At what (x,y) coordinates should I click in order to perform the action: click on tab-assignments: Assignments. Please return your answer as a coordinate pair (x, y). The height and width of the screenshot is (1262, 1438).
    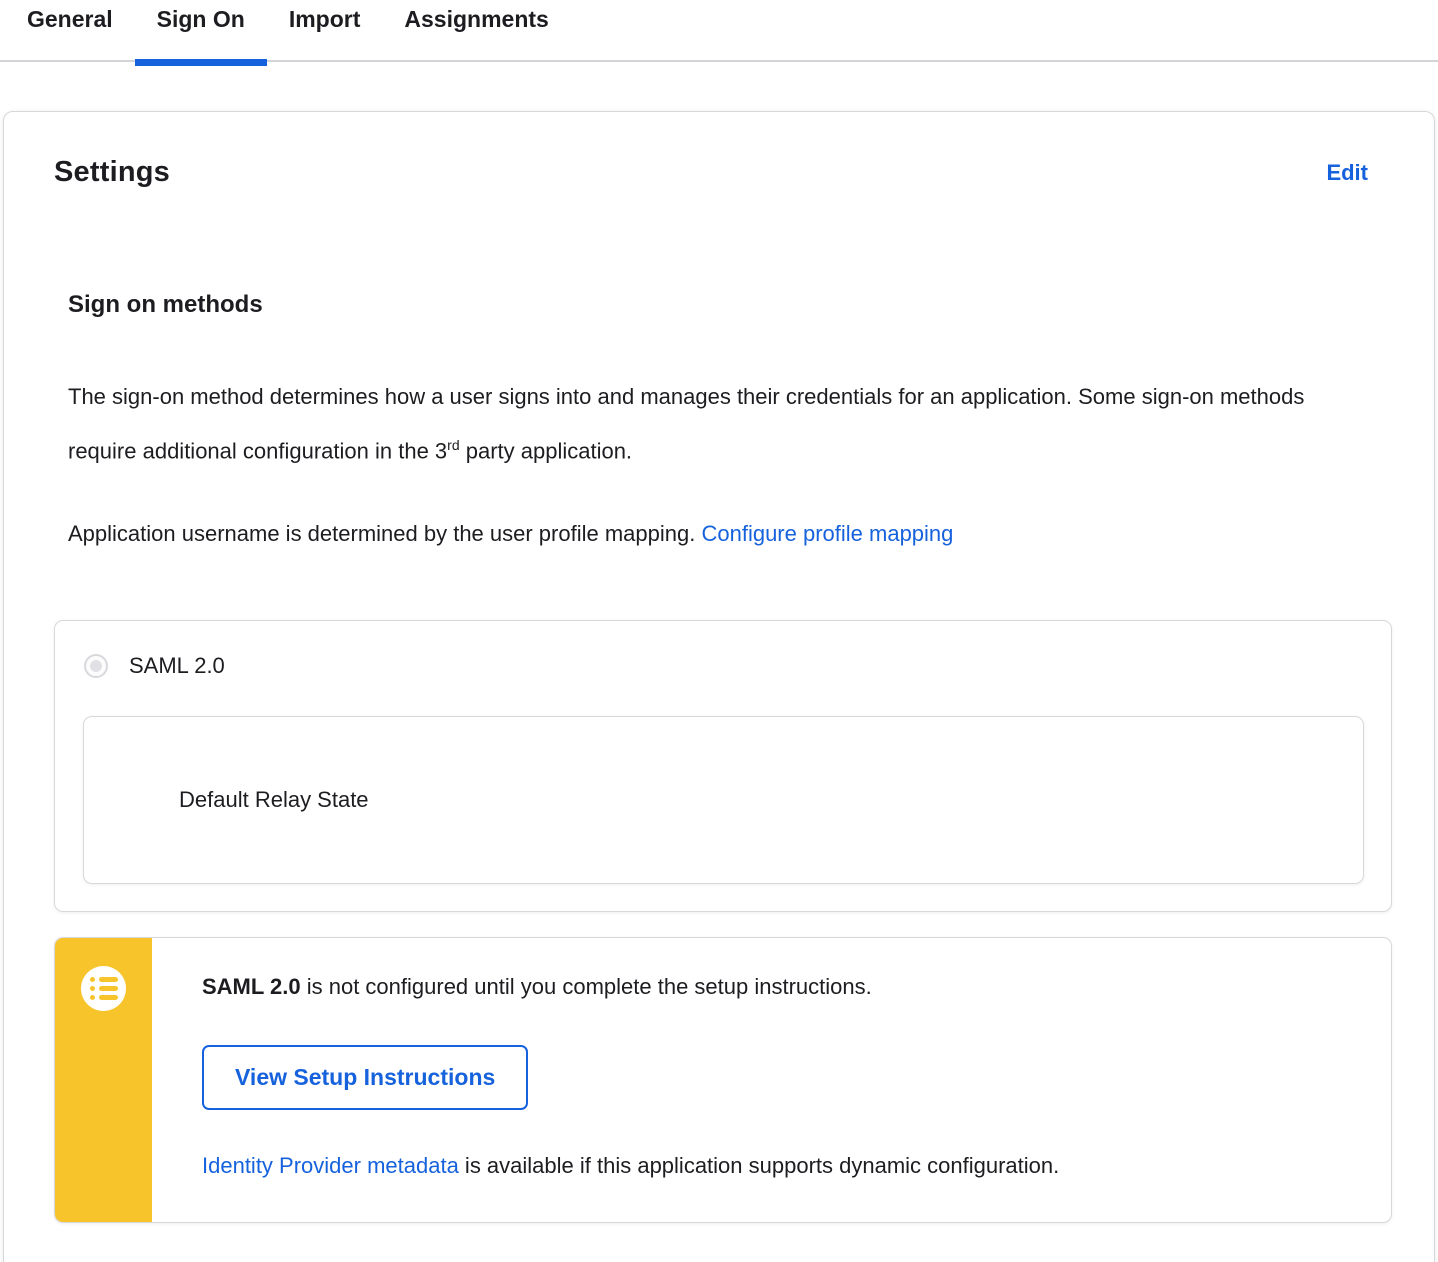
    Looking at the image, I should click on (476, 28).